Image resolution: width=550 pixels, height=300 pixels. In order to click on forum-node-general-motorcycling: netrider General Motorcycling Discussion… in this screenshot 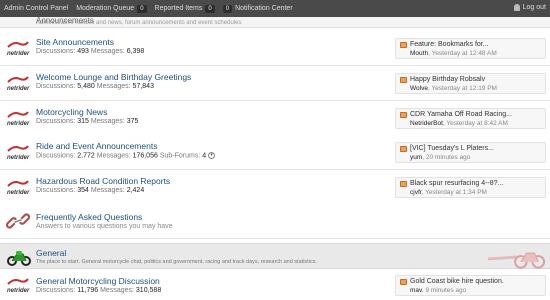, I will do `click(275, 285)`.